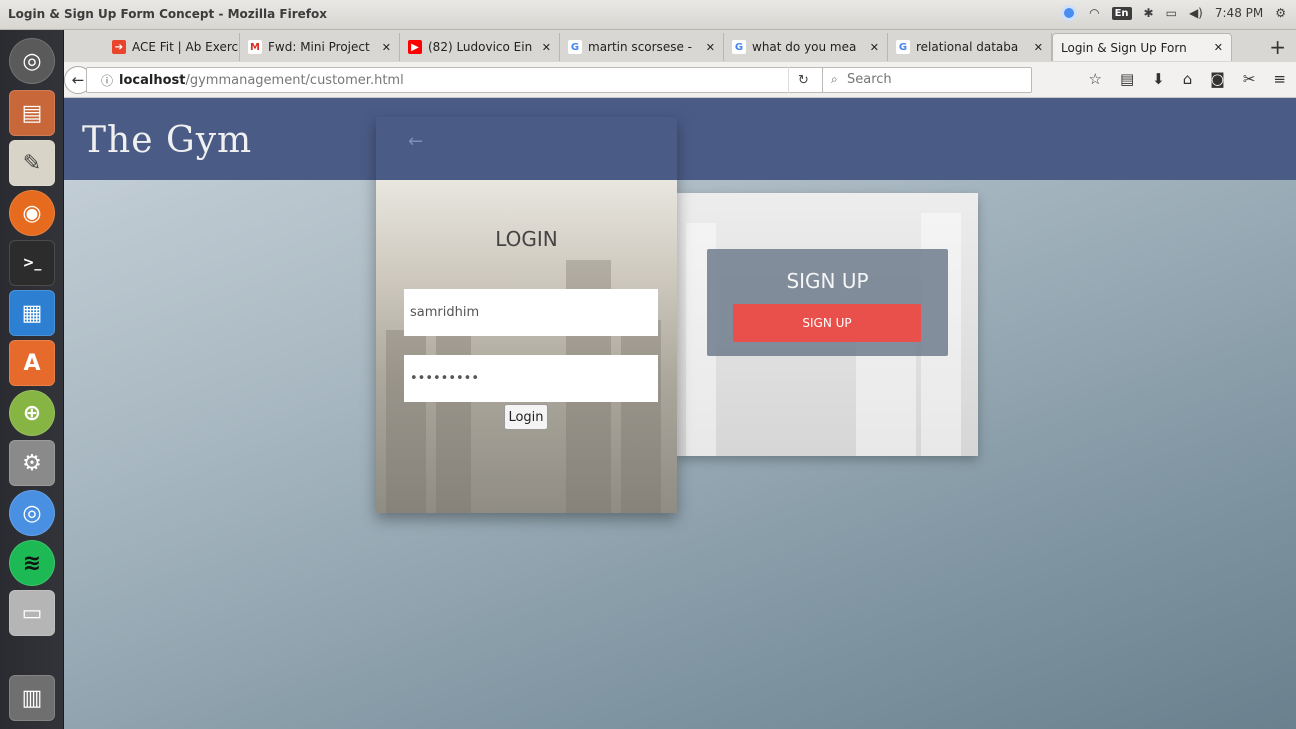  Describe the element at coordinates (456, 80) in the screenshot. I see `url-bar: ⓘ localhost/gymmanagement/customer.html` at that location.